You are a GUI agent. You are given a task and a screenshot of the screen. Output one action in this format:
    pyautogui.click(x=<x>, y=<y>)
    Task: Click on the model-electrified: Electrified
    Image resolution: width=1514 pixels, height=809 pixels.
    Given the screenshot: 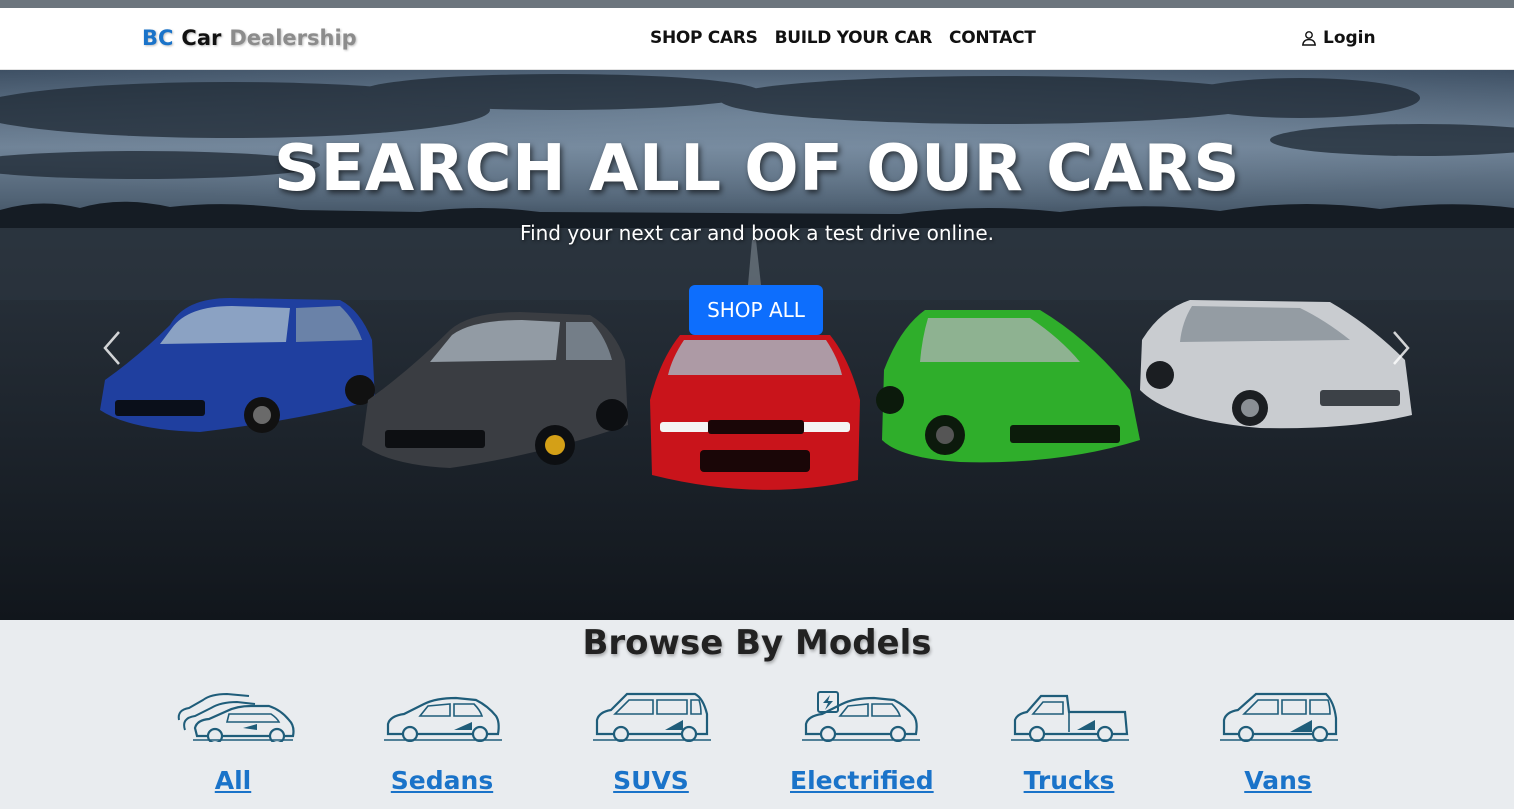 What is the action you would take?
    pyautogui.click(x=862, y=742)
    